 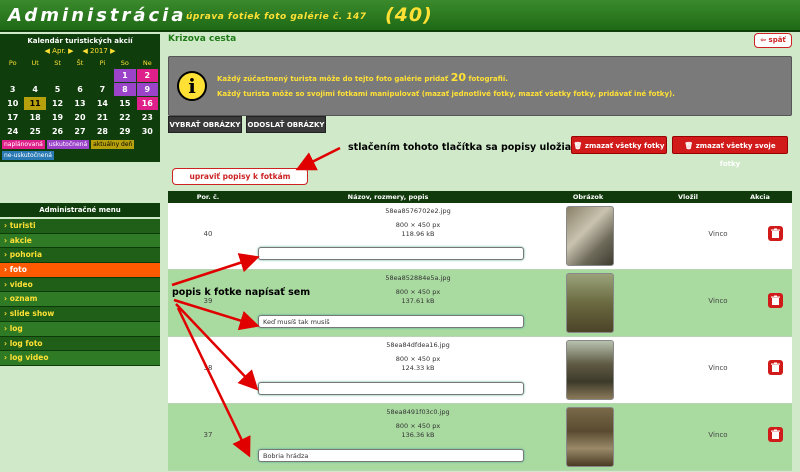 I want to click on page-title: Krizova cesta, so click(x=202, y=39).